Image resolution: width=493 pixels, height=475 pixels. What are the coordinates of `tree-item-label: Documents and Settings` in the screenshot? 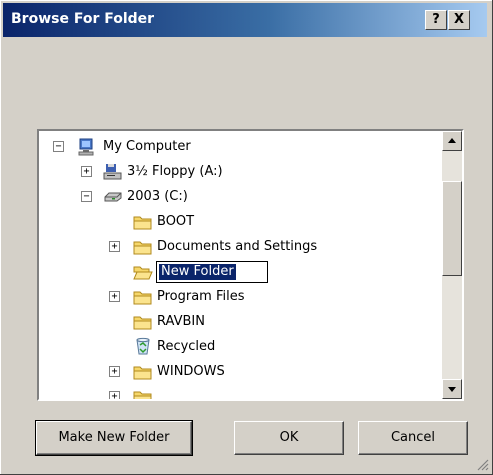 It's located at (237, 246).